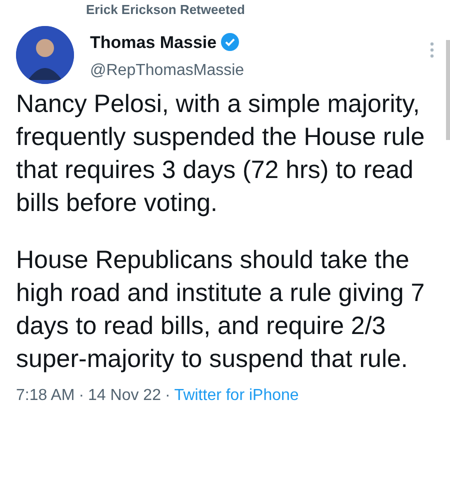  I want to click on author-handle: @RepThomasMassie, so click(252, 71).